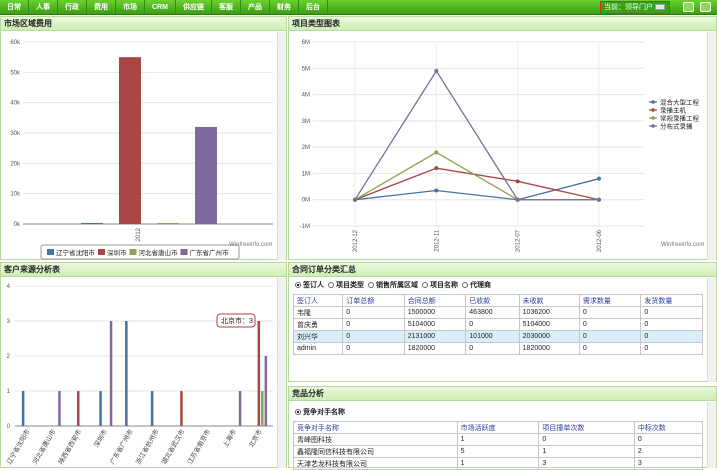 Image resolution: width=717 pixels, height=470 pixels. Describe the element at coordinates (356, 240) in the screenshot. I see `x-tick-label: 2012-12` at that location.